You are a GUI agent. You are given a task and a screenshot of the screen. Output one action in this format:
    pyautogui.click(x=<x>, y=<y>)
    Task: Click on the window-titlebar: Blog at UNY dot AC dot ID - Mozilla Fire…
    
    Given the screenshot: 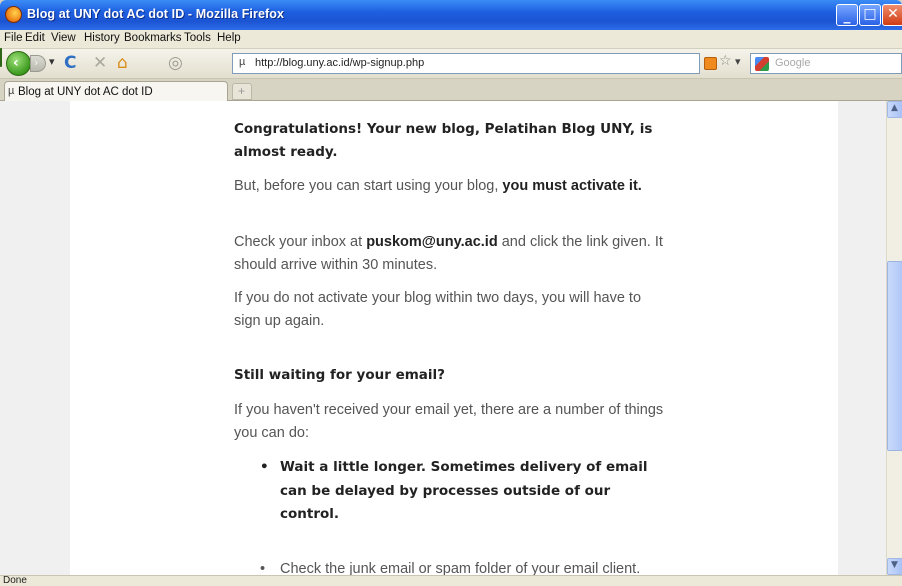 What is the action you would take?
    pyautogui.click(x=451, y=15)
    